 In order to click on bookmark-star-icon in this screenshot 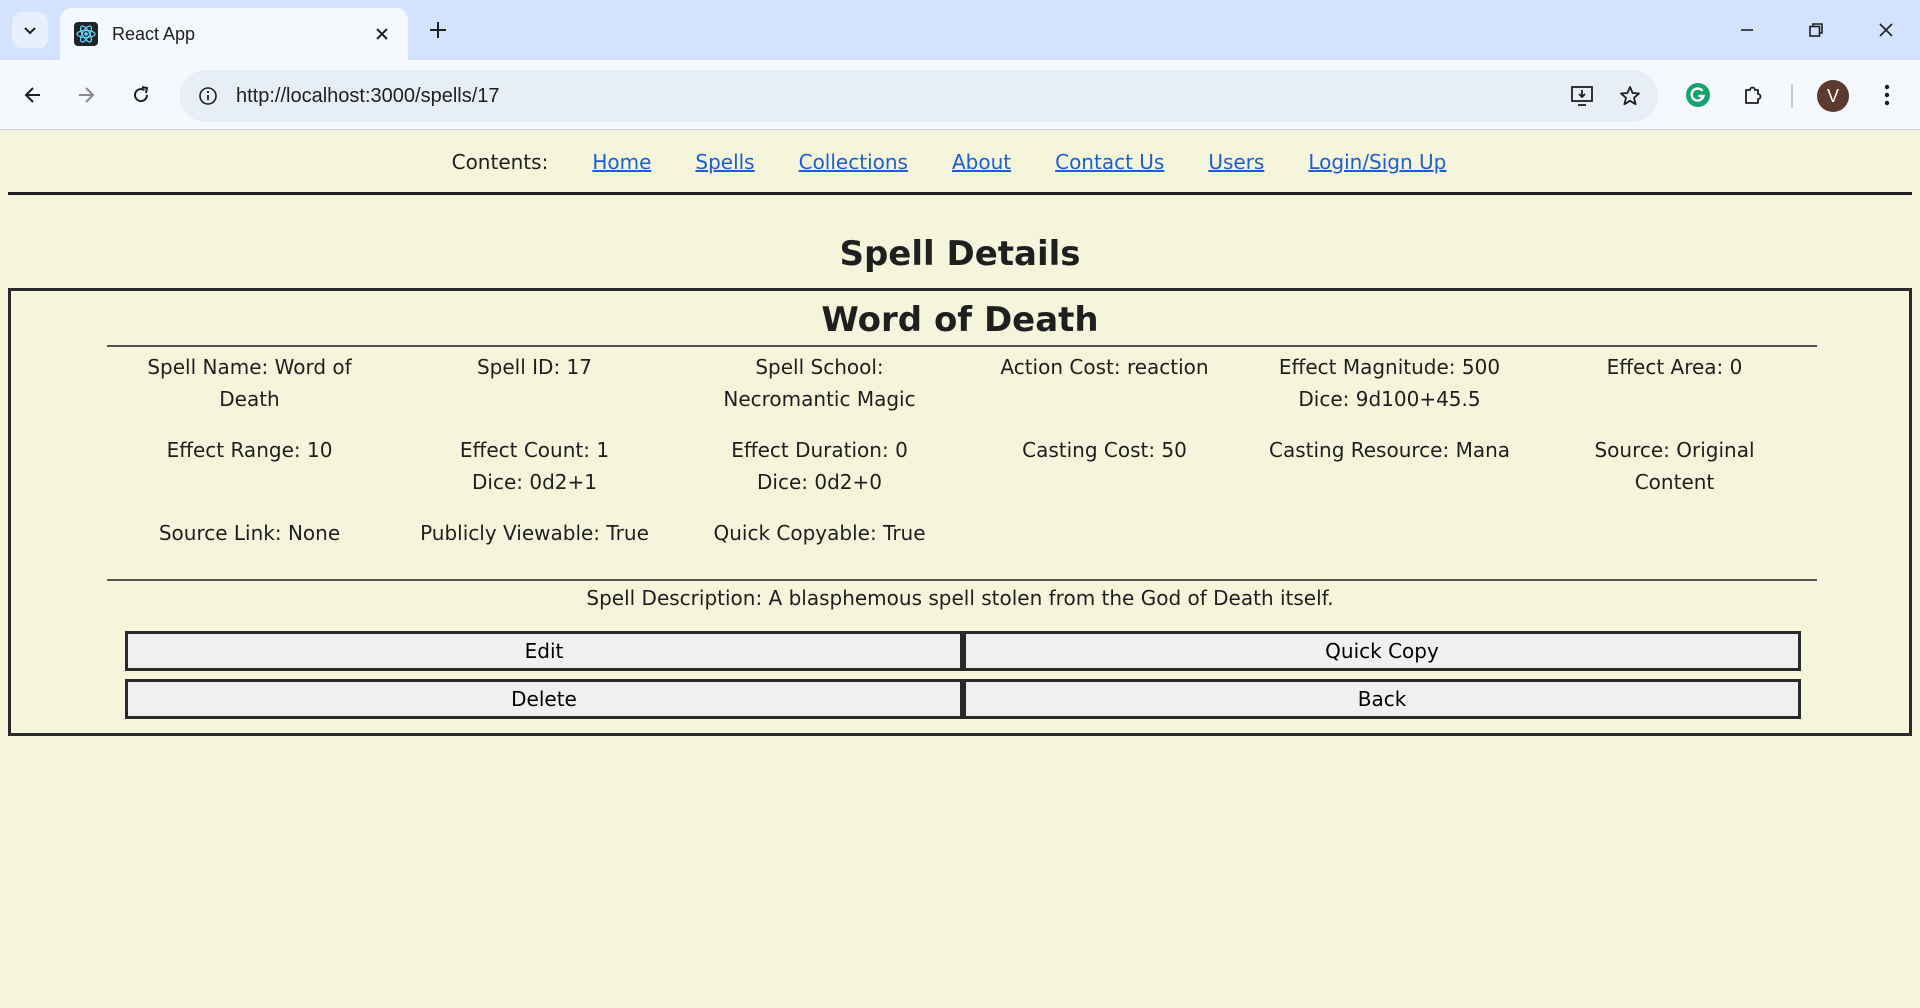, I will do `click(1630, 96)`.